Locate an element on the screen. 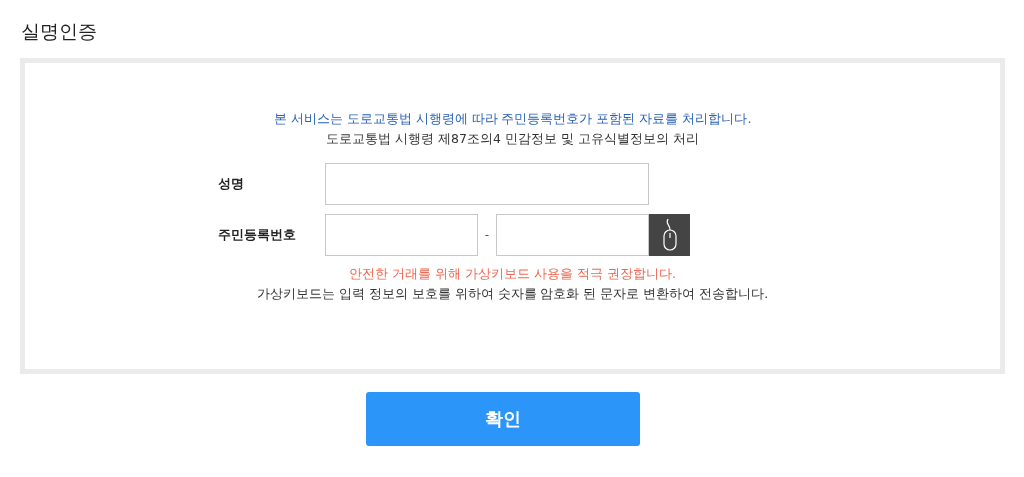  virtual-keyboard-button is located at coordinates (669, 235).